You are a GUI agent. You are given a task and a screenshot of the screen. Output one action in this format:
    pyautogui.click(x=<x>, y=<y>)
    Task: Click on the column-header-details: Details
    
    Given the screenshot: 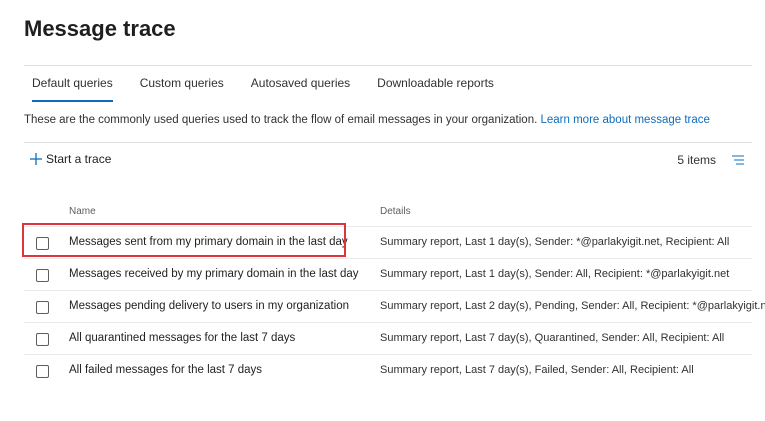 What is the action you would take?
    pyautogui.click(x=395, y=211)
    